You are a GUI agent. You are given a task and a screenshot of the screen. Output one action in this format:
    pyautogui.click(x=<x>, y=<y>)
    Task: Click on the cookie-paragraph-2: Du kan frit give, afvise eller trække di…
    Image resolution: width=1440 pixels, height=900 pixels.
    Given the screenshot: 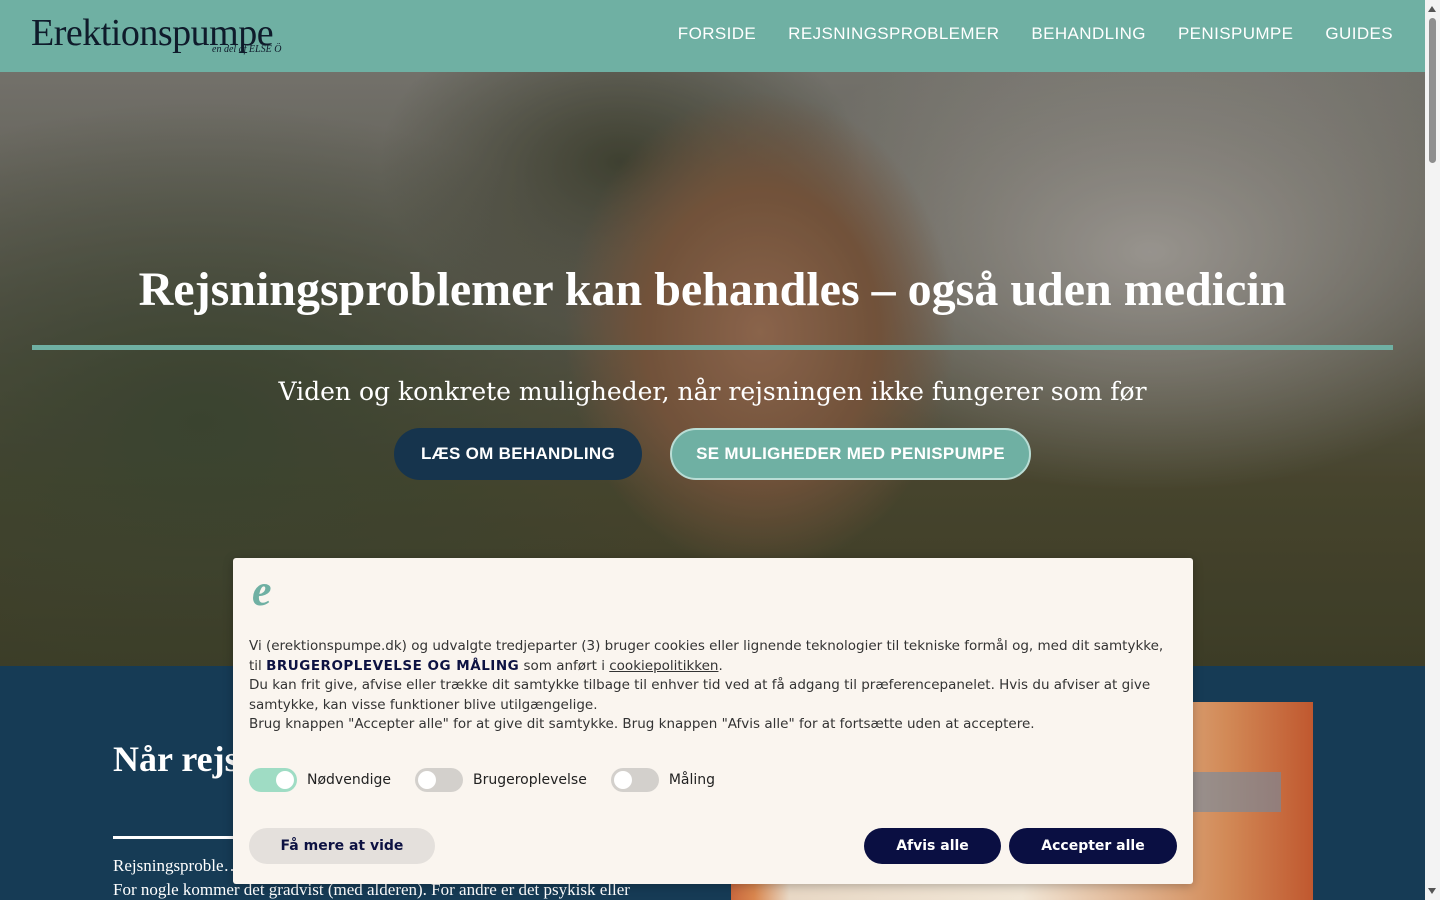 What is the action you would take?
    pyautogui.click(x=700, y=695)
    